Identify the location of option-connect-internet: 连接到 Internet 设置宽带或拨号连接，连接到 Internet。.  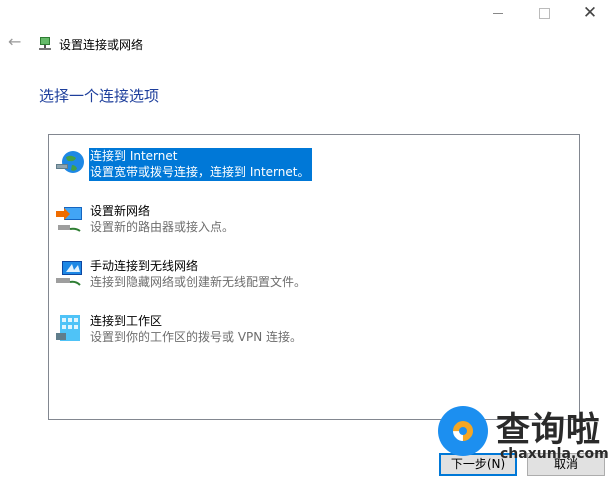
(199, 172).